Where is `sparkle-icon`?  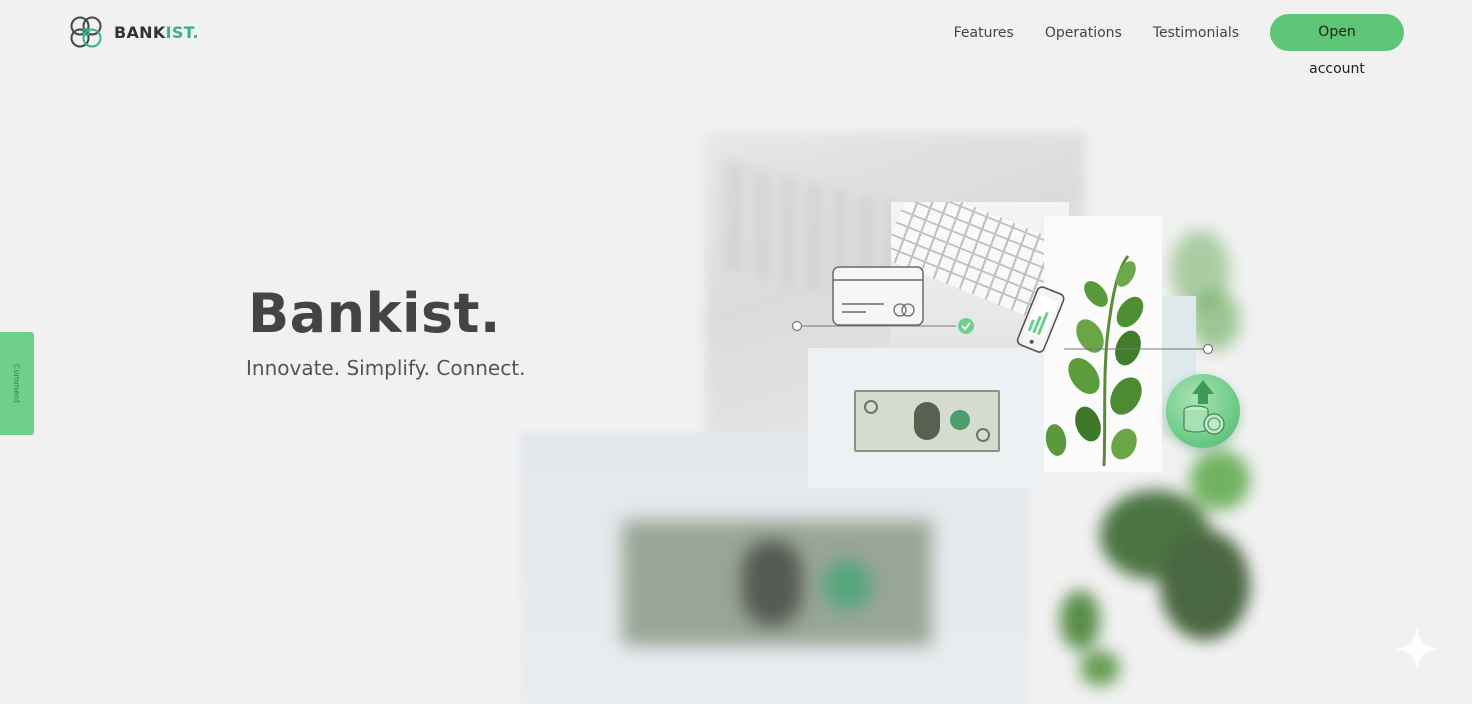
sparkle-icon is located at coordinates (1417, 649).